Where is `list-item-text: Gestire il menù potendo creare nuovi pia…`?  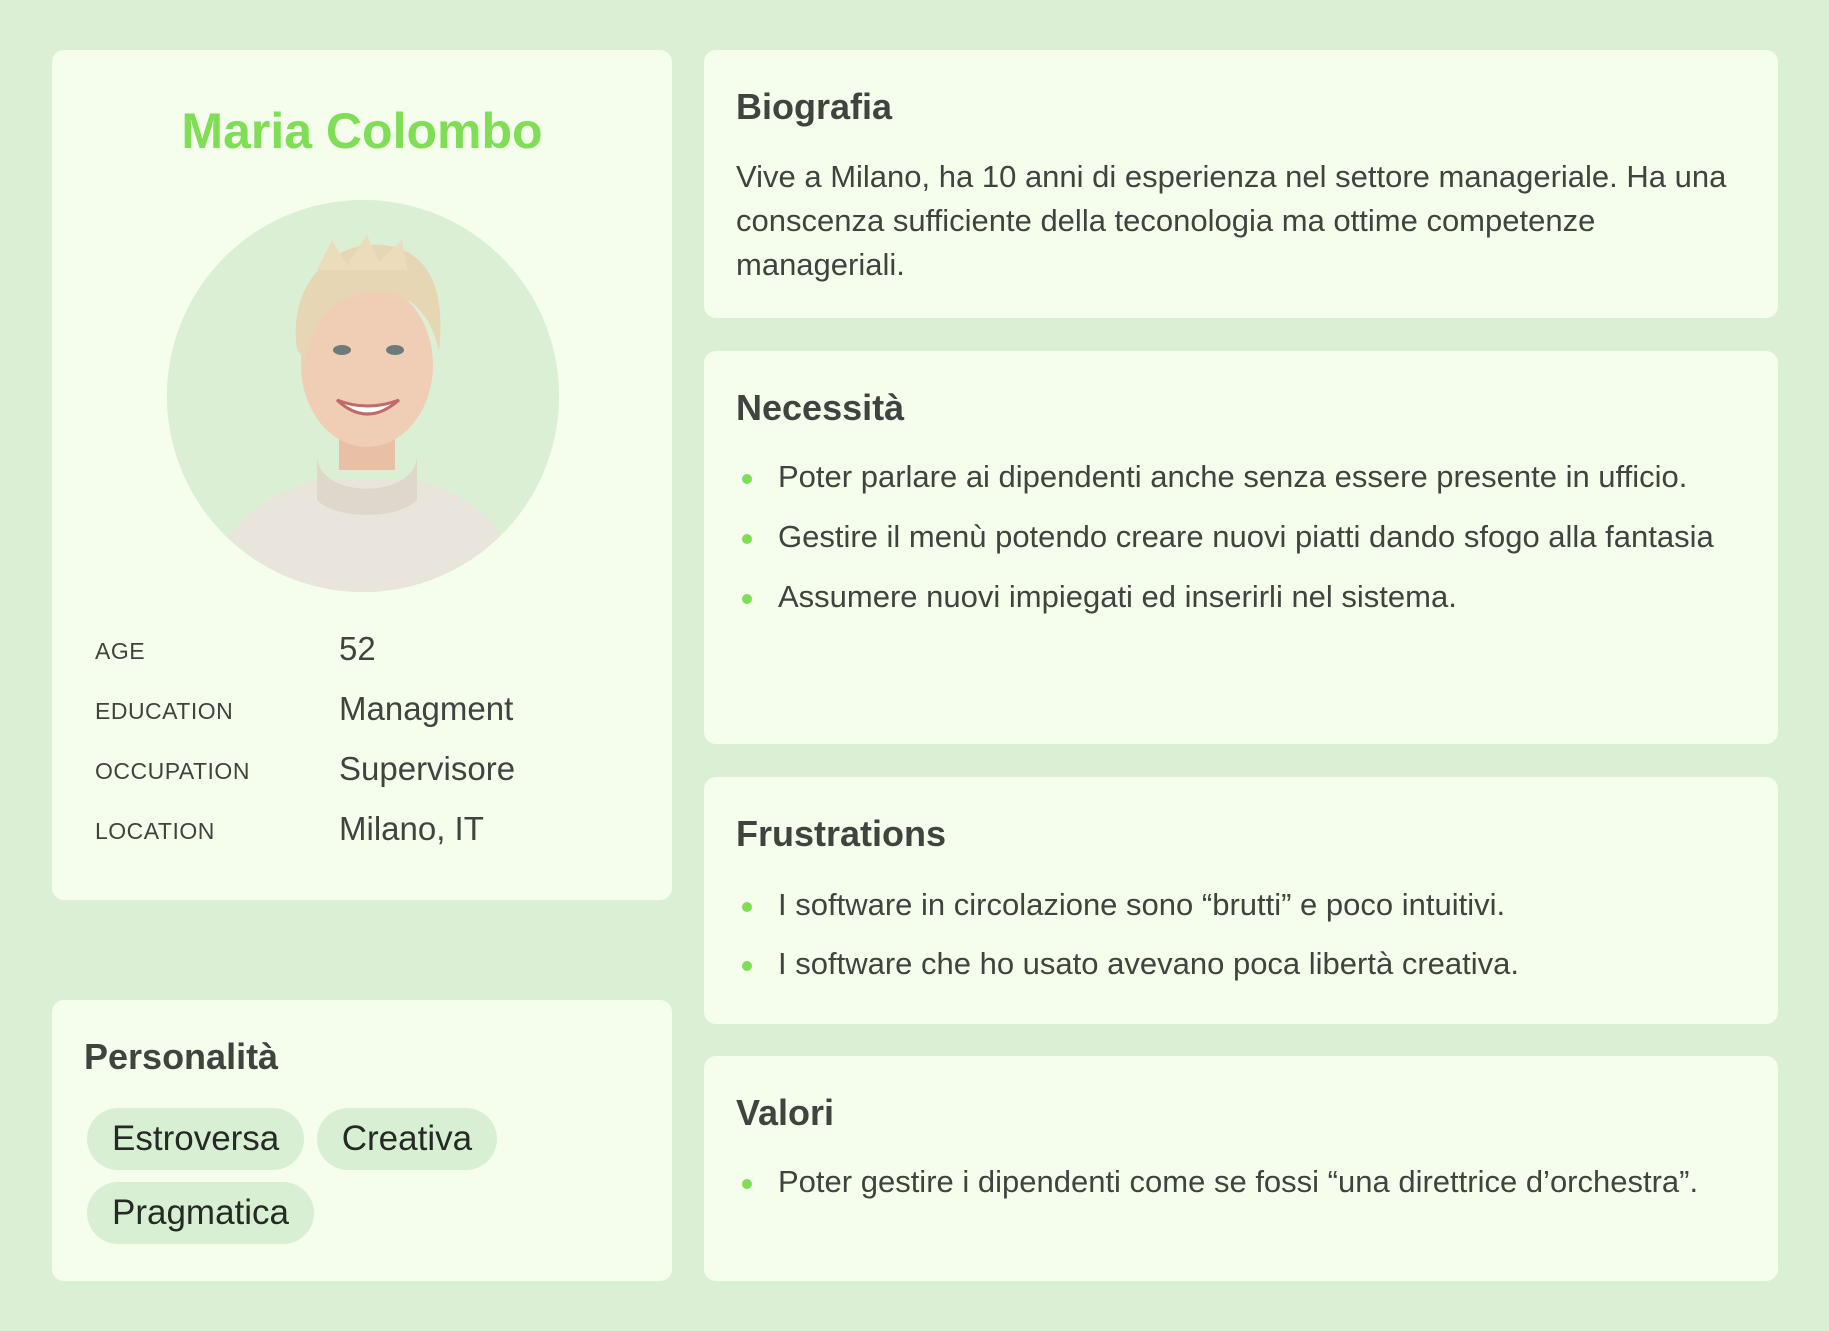
list-item-text: Gestire il menù potendo creare nuovi pia… is located at coordinates (1246, 536).